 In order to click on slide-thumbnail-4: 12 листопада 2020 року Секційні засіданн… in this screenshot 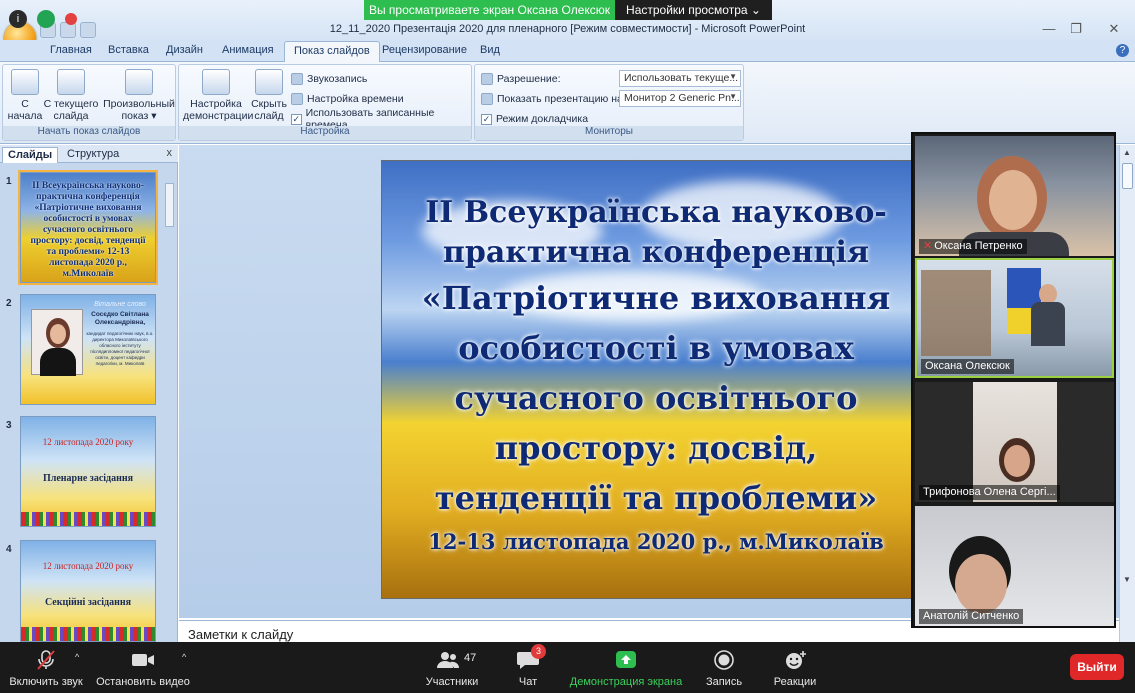, I will do `click(88, 591)`.